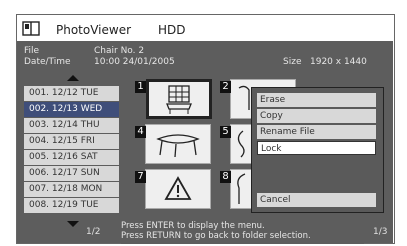  I want to click on menu-item-rename-file: Rename File, so click(316, 132).